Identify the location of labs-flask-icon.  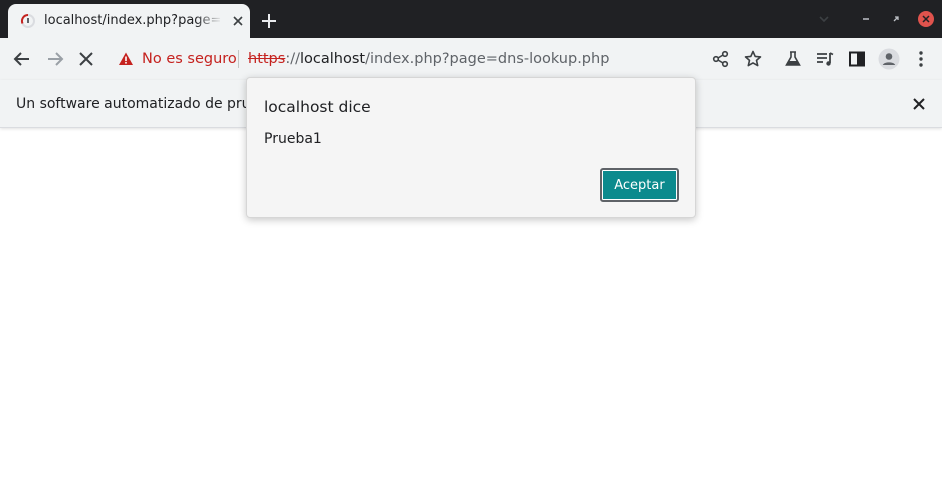
(793, 59).